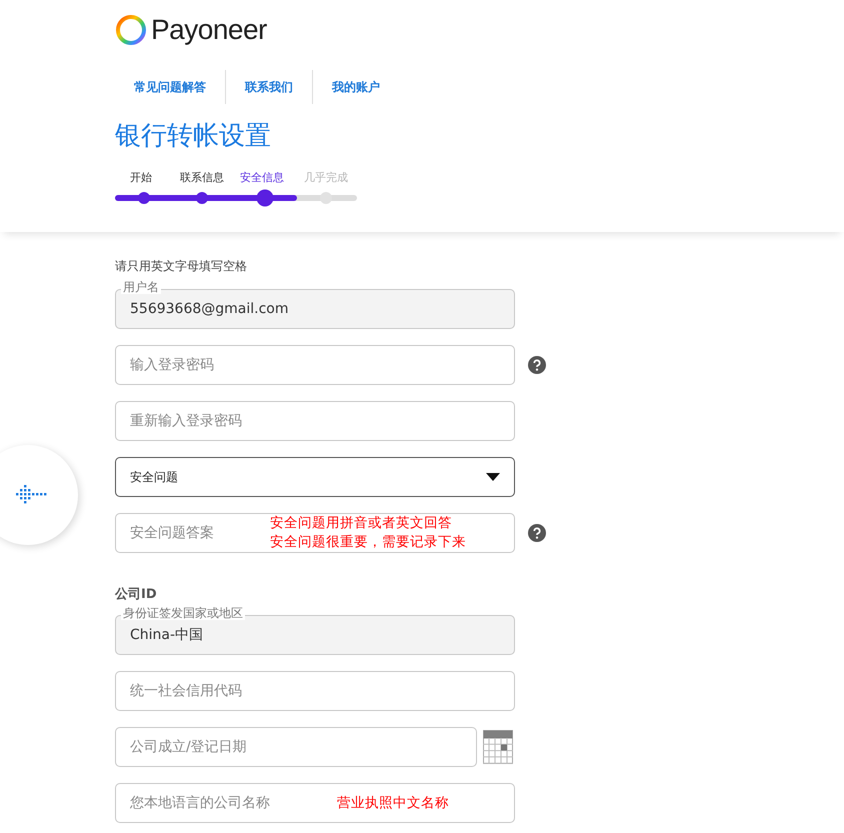 This screenshot has width=844, height=833. Describe the element at coordinates (193, 136) in the screenshot. I see `page-title: 银行转帐设置` at that location.